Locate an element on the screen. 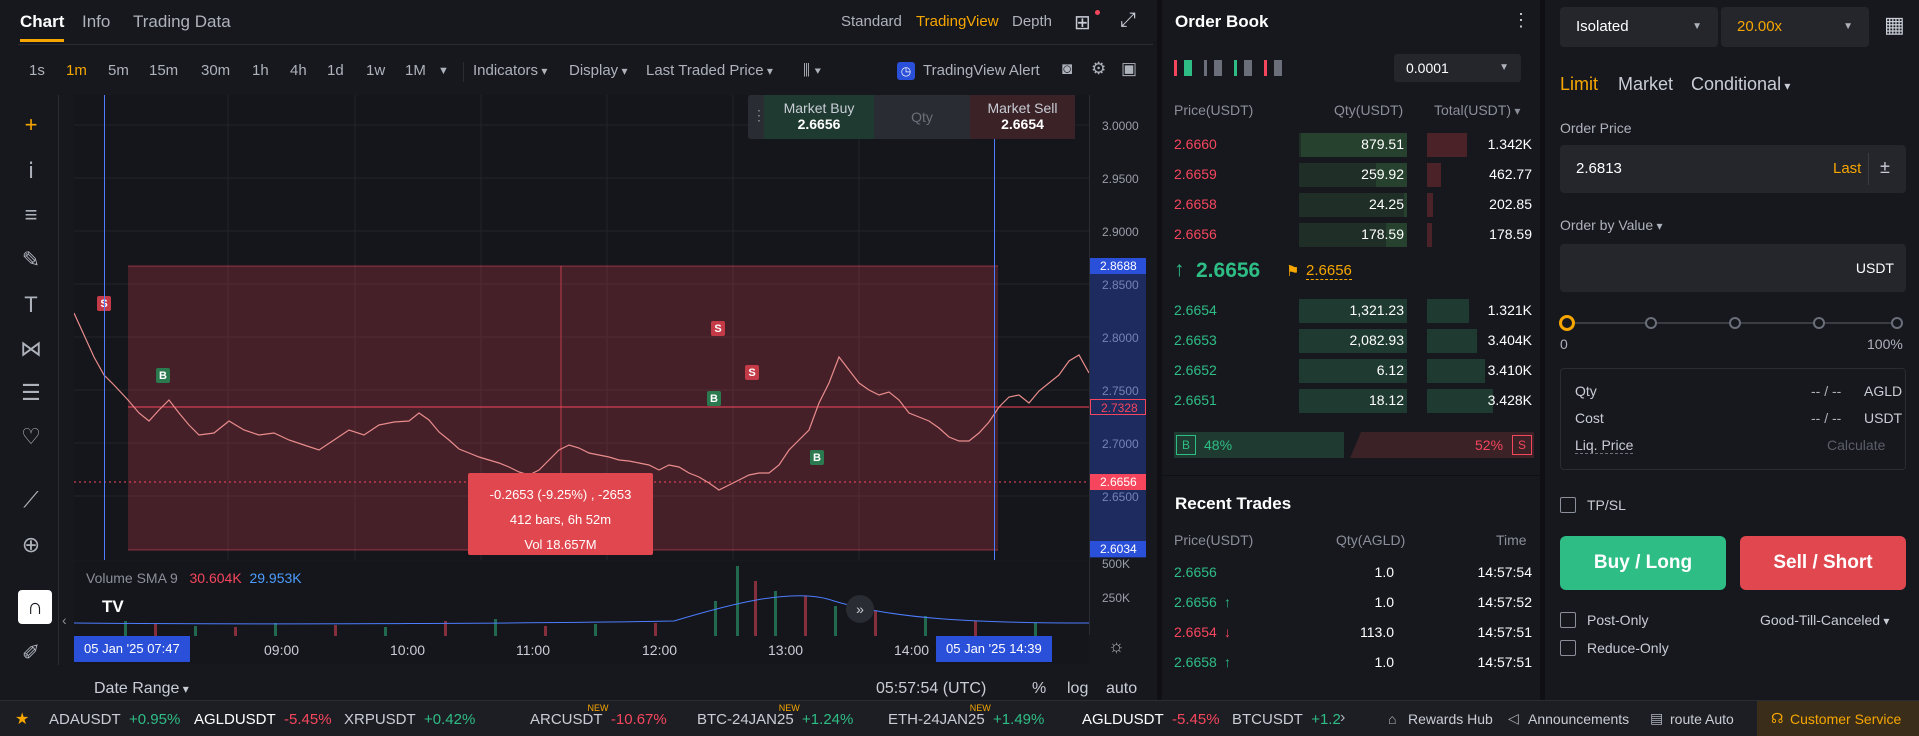  brush-icon: ✎ is located at coordinates (31, 260).